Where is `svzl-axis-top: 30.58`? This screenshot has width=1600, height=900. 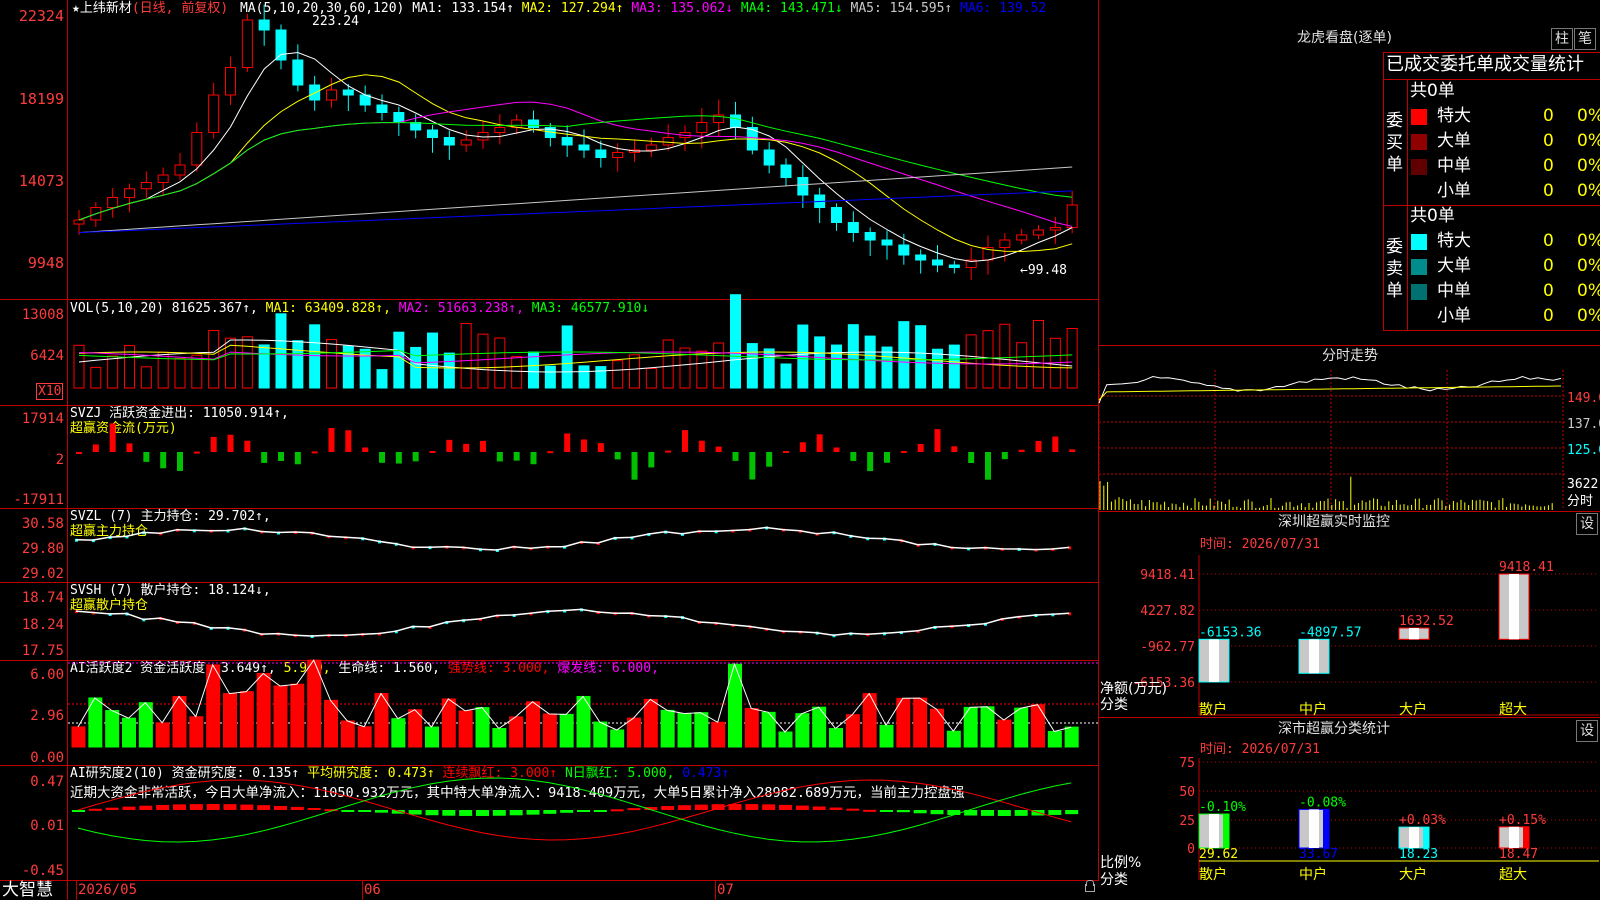
svzl-axis-top: 30.58 is located at coordinates (42, 524).